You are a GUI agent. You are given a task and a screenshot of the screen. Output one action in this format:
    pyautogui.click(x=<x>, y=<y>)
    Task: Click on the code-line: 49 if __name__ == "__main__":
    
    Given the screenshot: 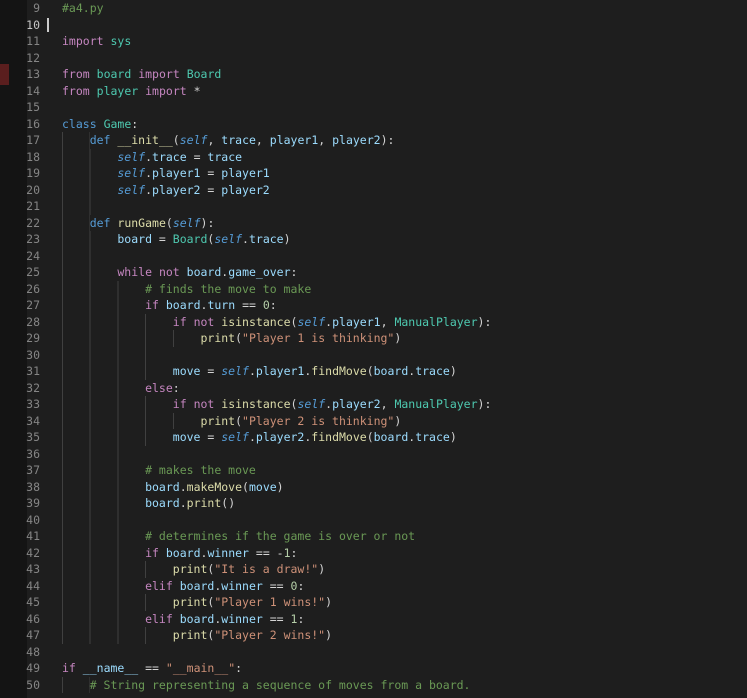 What is the action you would take?
    pyautogui.click(x=373, y=668)
    